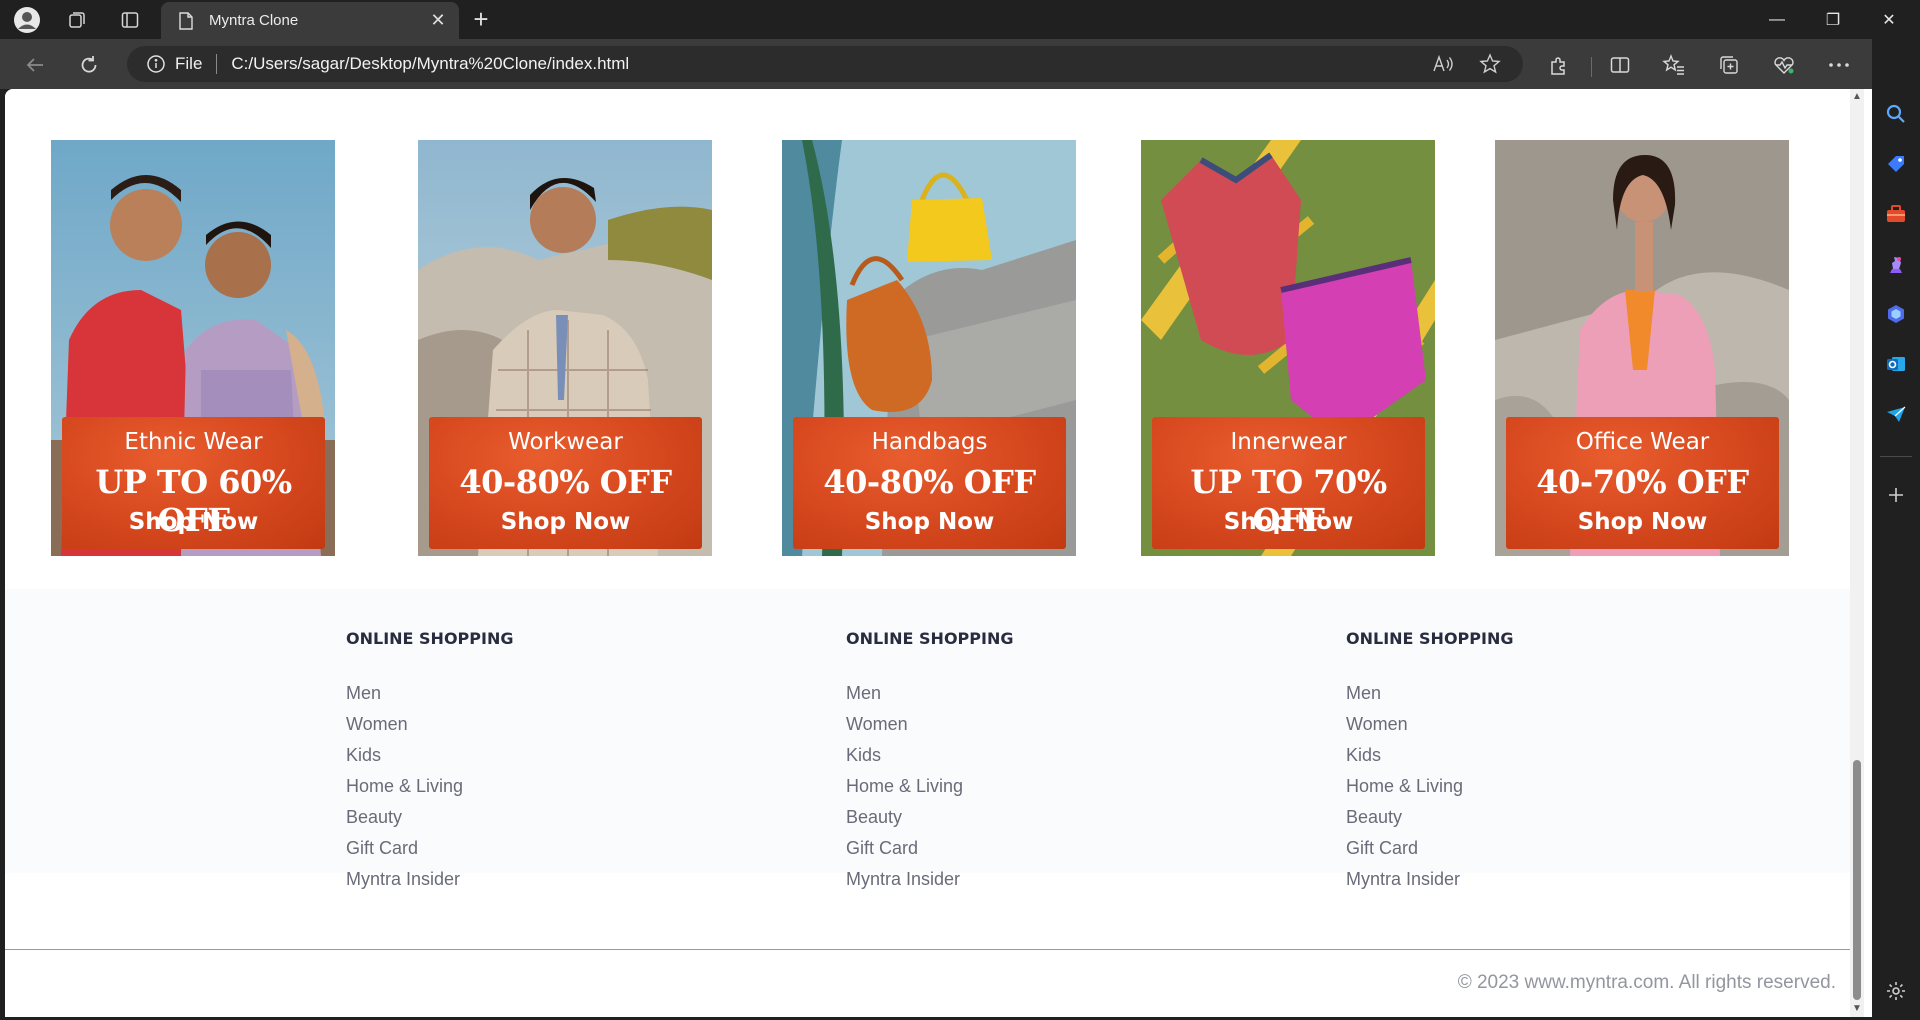 The width and height of the screenshot is (1920, 1020). I want to click on add-icon, so click(1896, 495).